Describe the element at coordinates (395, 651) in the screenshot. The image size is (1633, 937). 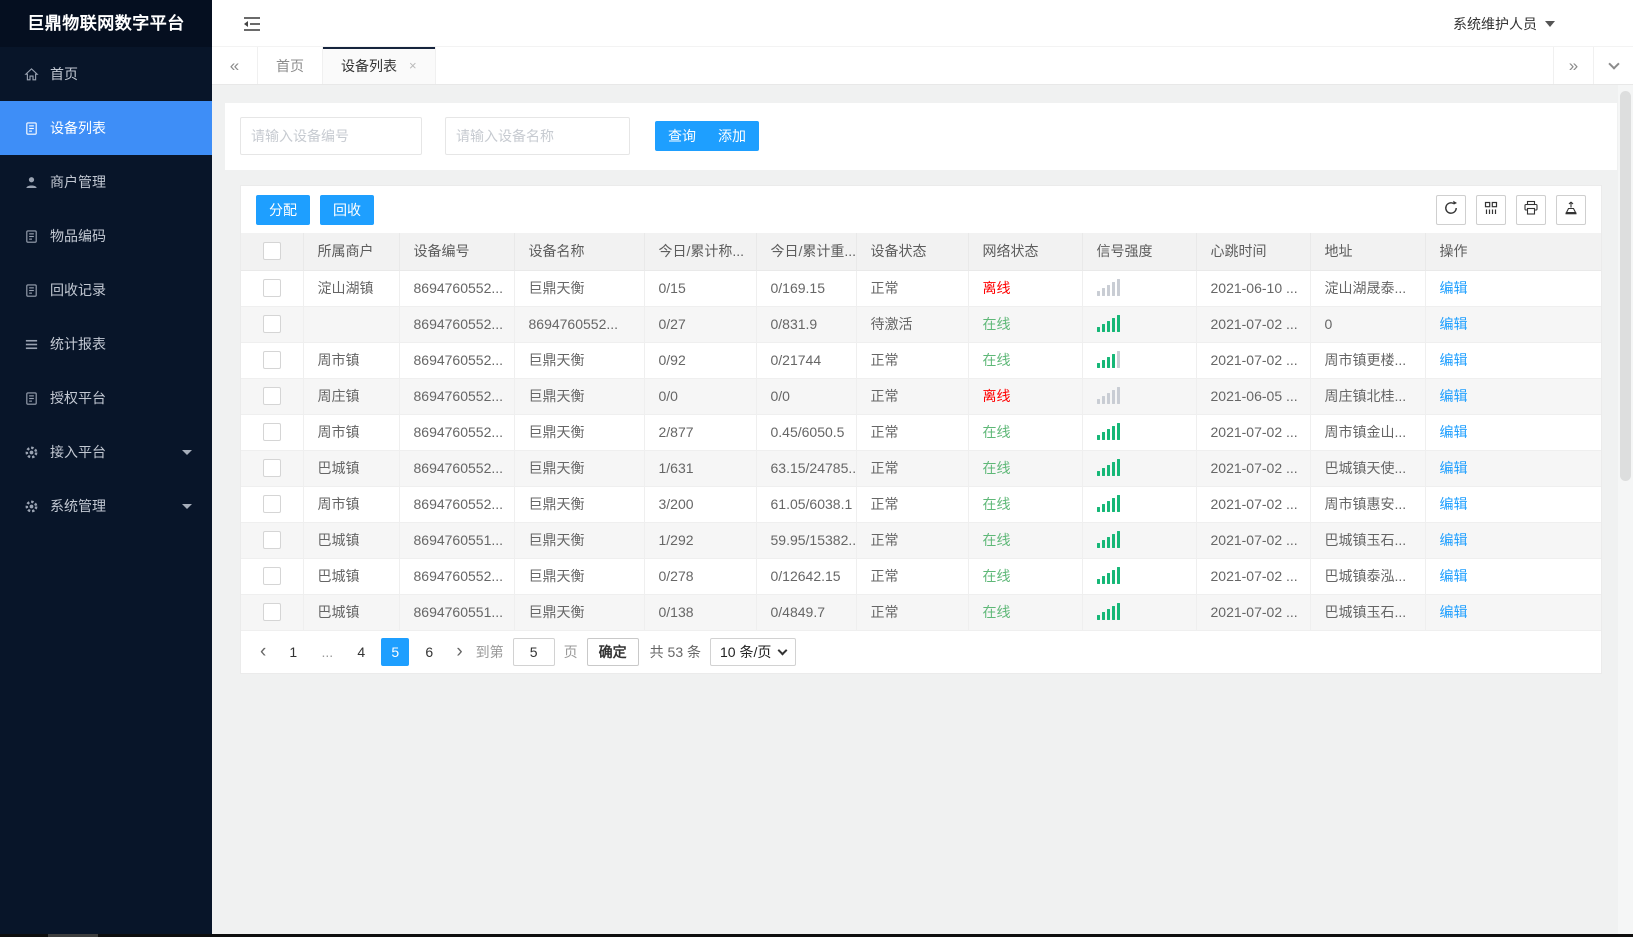
I see `page-number-5: 5` at that location.